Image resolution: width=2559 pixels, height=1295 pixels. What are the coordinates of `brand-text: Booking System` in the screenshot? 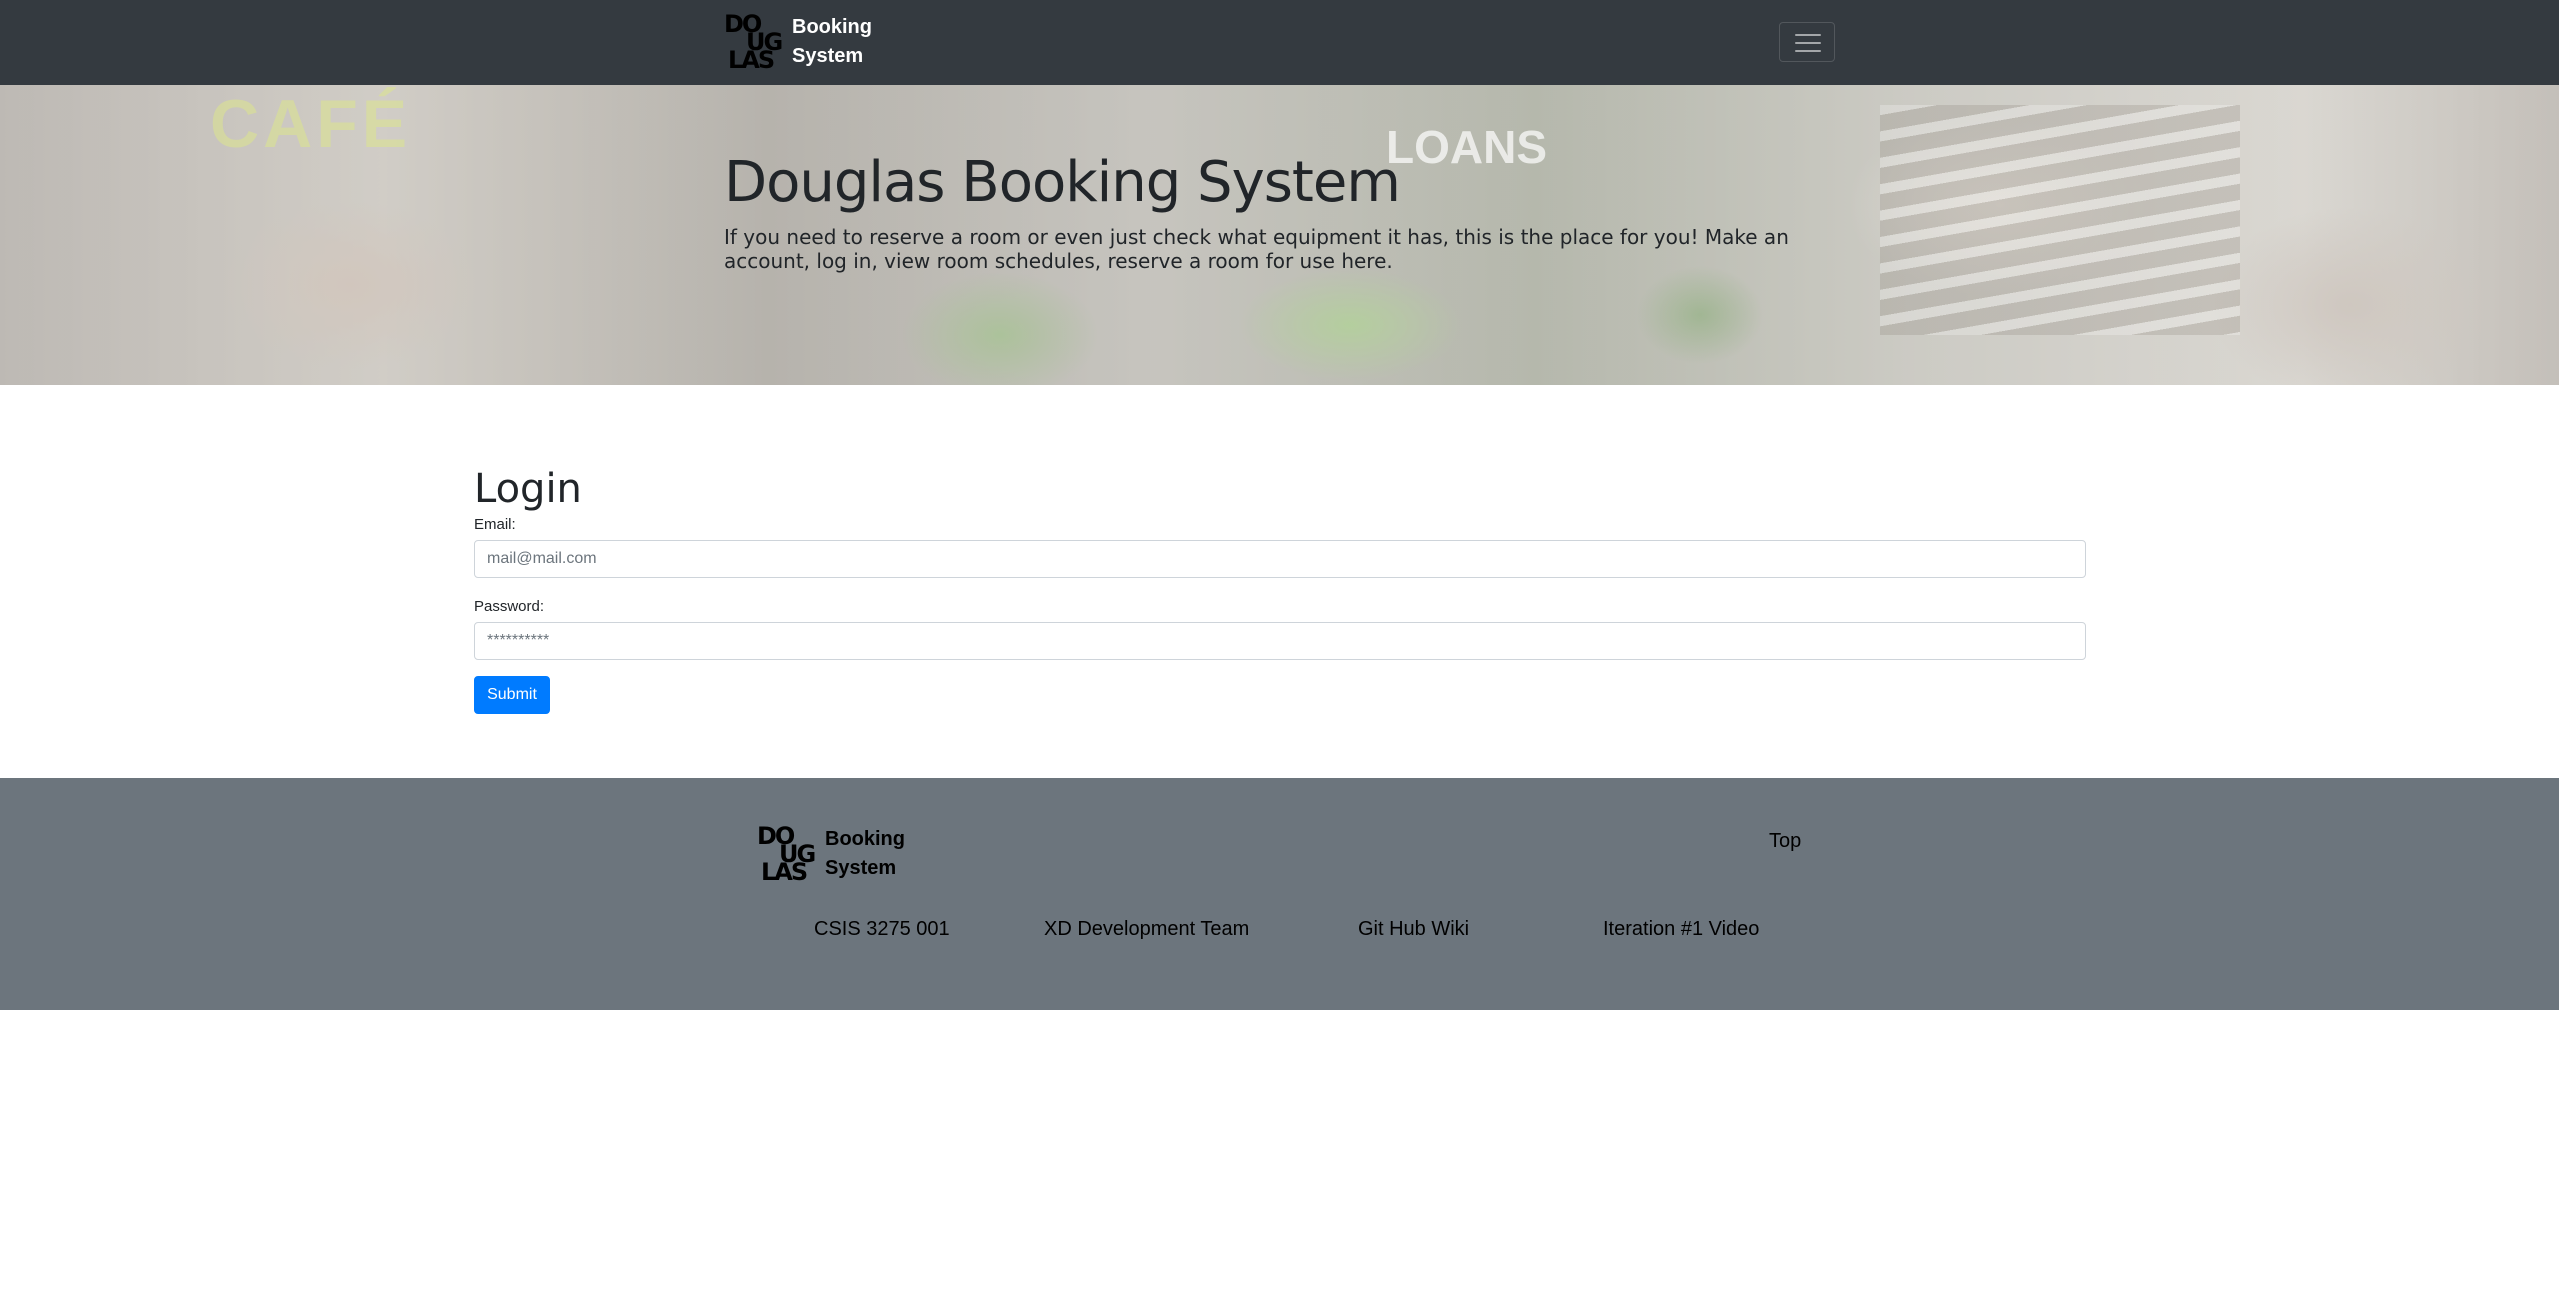 It's located at (842, 42).